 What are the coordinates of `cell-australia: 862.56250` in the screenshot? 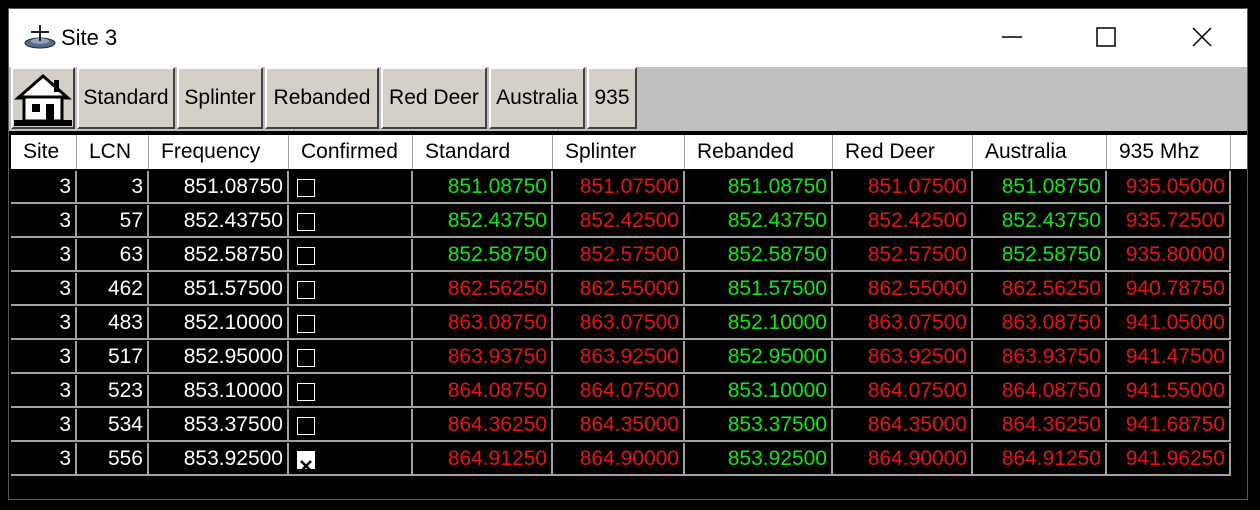 It's located at (1040, 289).